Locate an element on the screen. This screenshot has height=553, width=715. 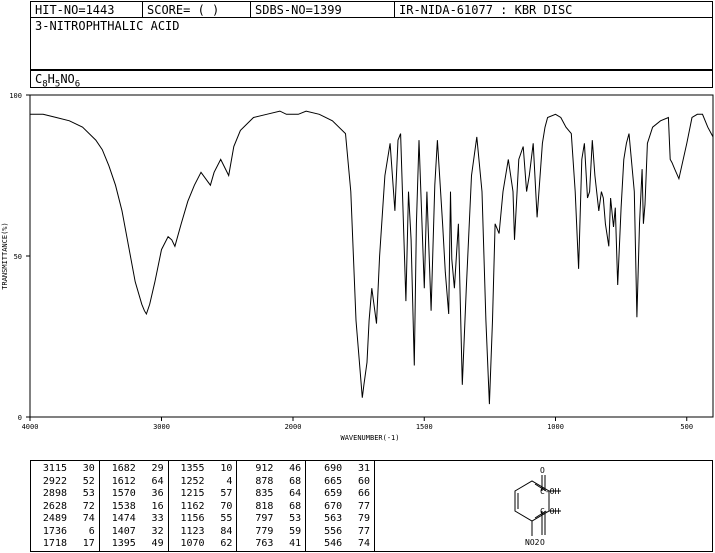
structure-box: O C-OH C-OH O NO2 is located at coordinates (544, 506).